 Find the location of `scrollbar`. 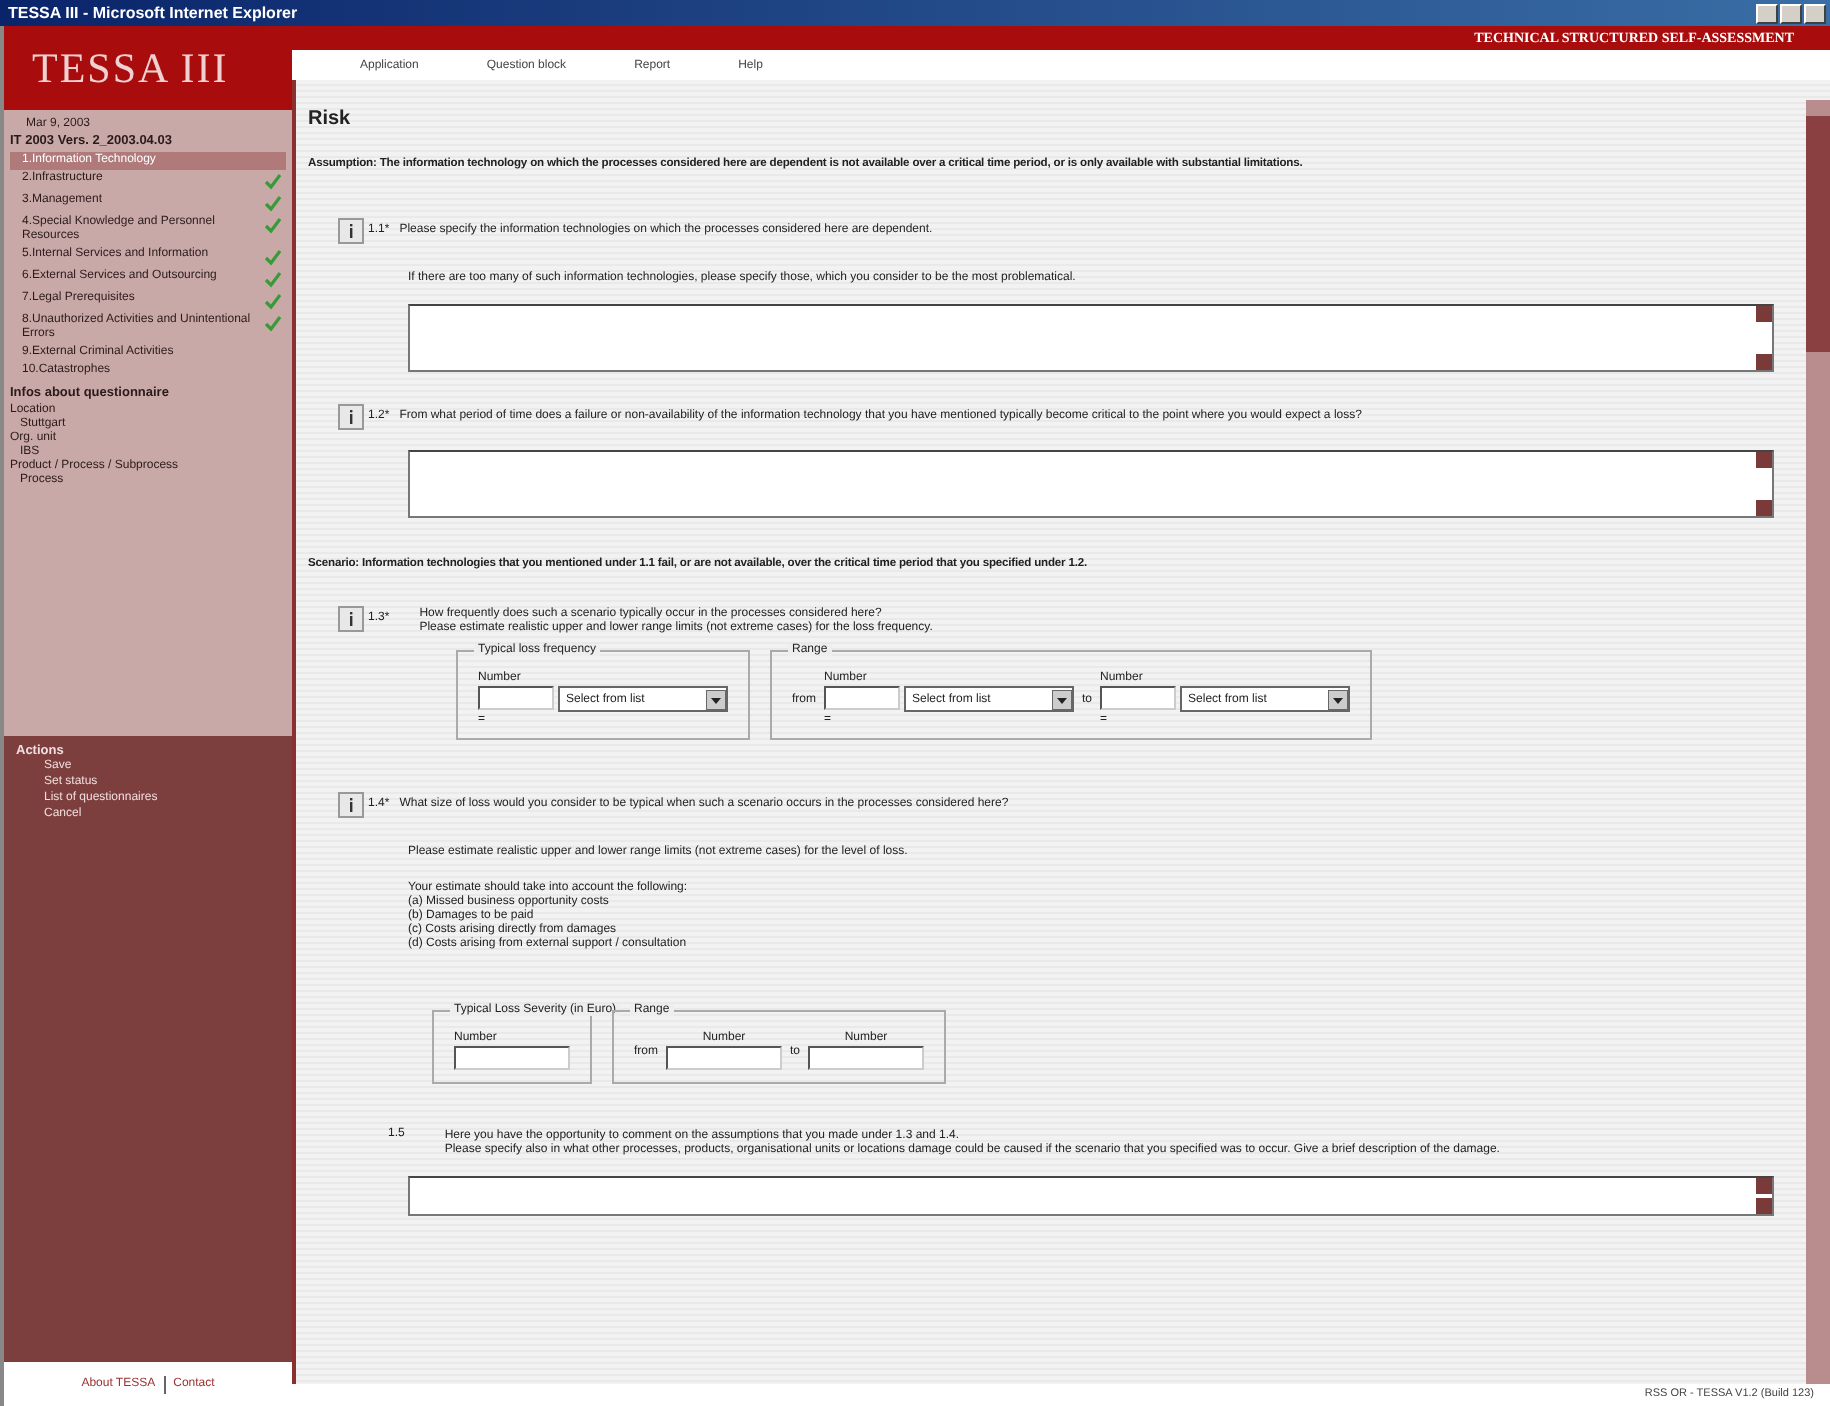

scrollbar is located at coordinates (1818, 742).